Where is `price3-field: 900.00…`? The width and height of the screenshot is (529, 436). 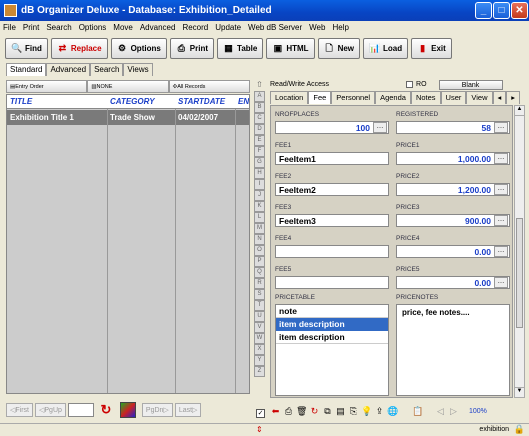
price3-field: 900.00… is located at coordinates (453, 220).